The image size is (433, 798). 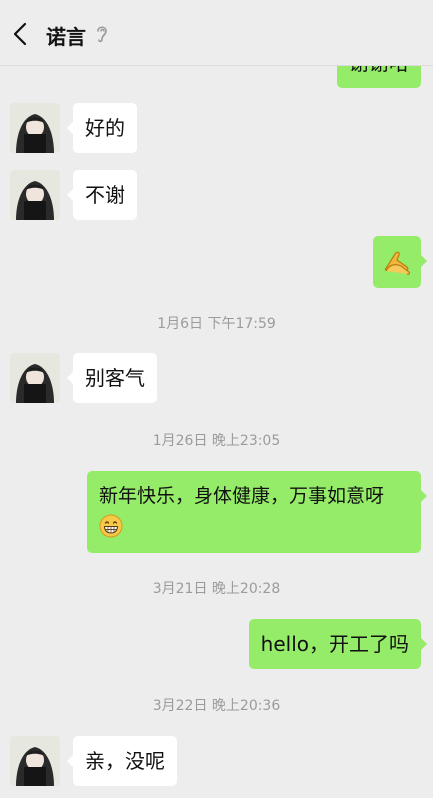 What do you see at coordinates (397, 263) in the screenshot?
I see `handshake-emoji` at bounding box center [397, 263].